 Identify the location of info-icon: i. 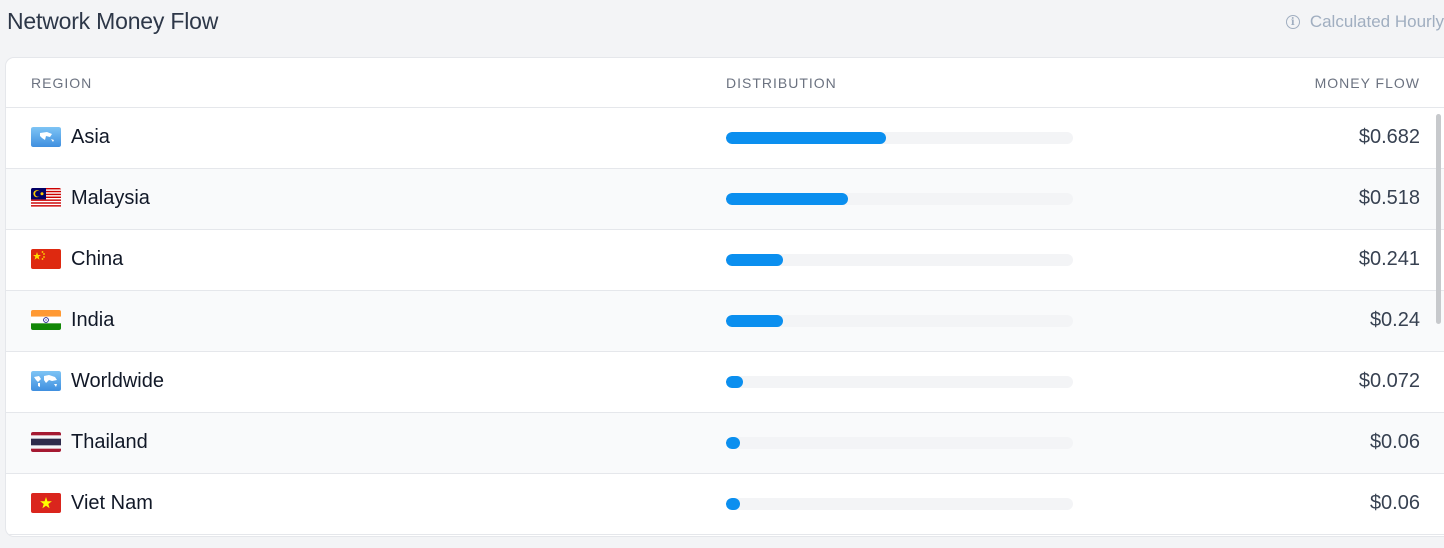
(1292, 22).